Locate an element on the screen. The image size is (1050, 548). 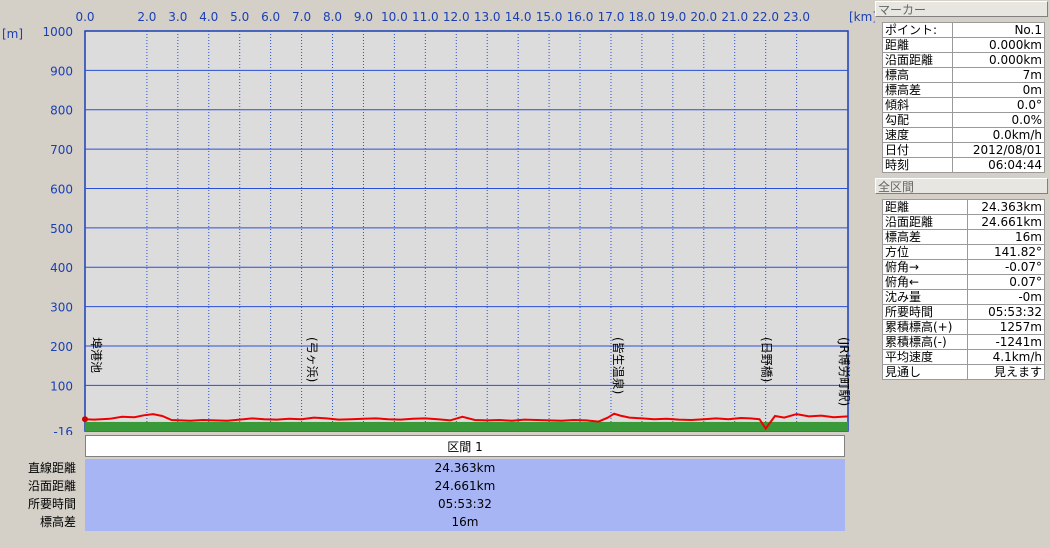
info-row: 沿面距離 0.000km is located at coordinates (963, 60).